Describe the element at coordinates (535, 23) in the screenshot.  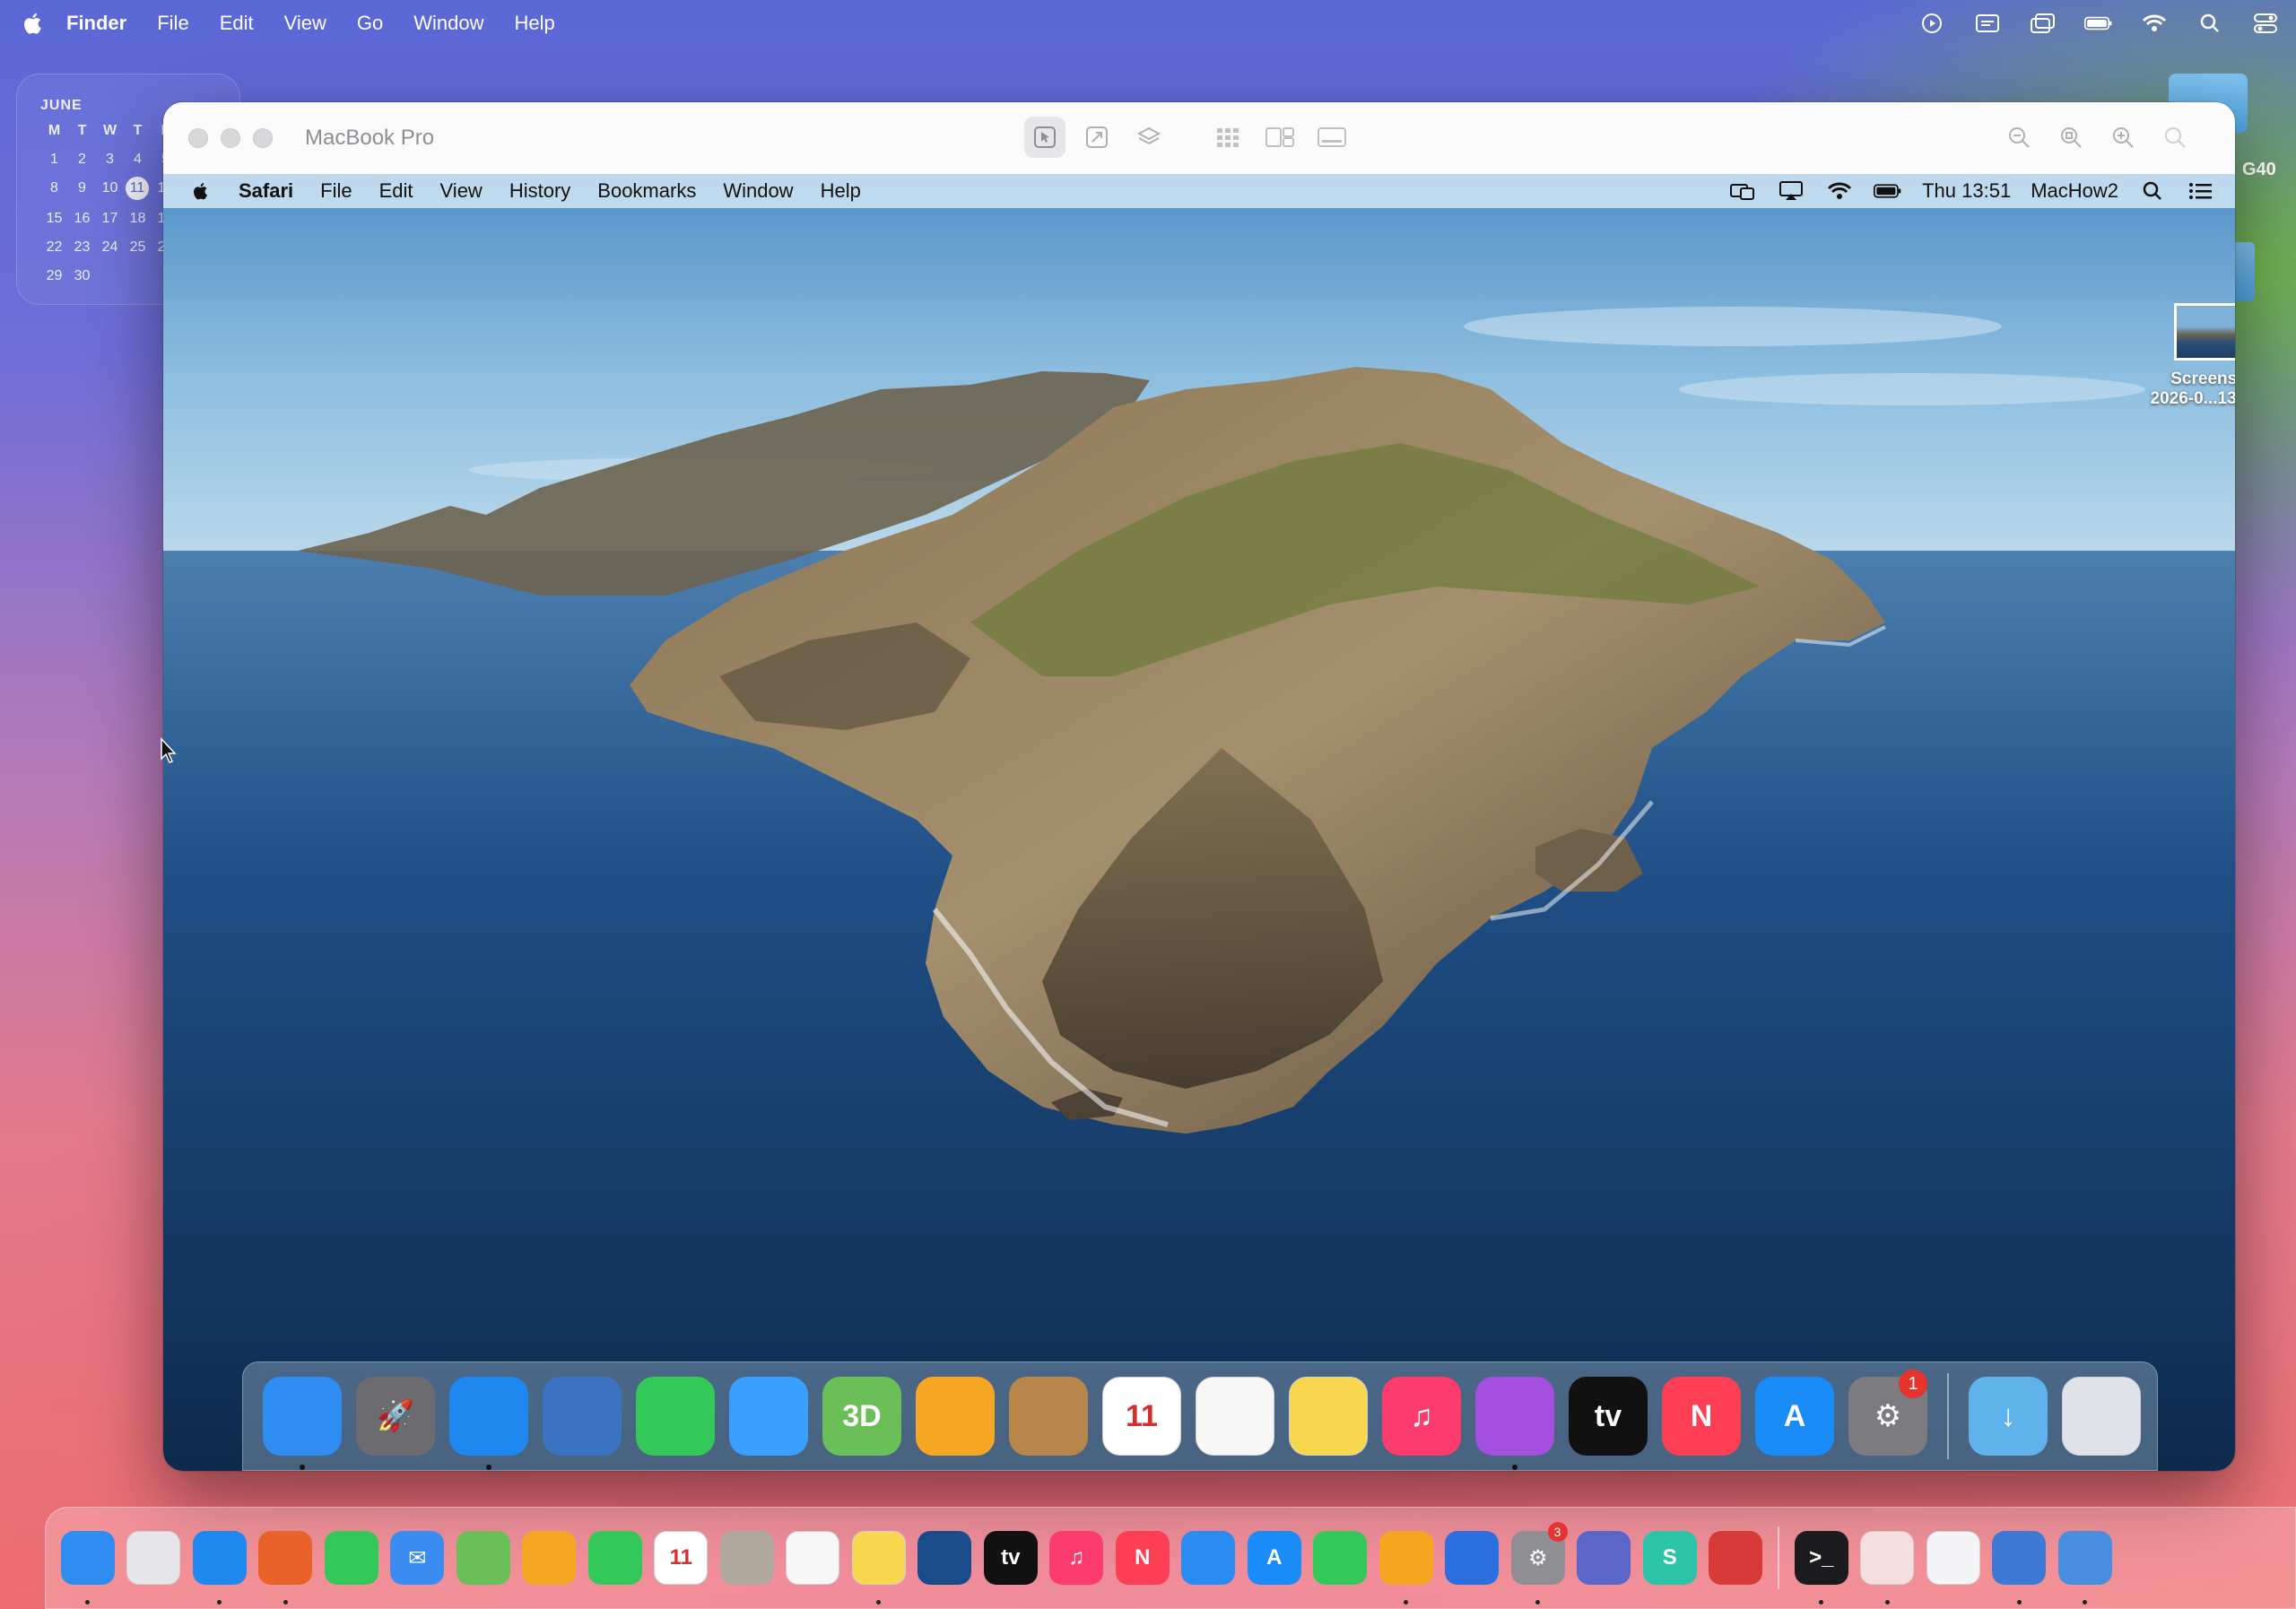
I see `menu-help: Help` at that location.